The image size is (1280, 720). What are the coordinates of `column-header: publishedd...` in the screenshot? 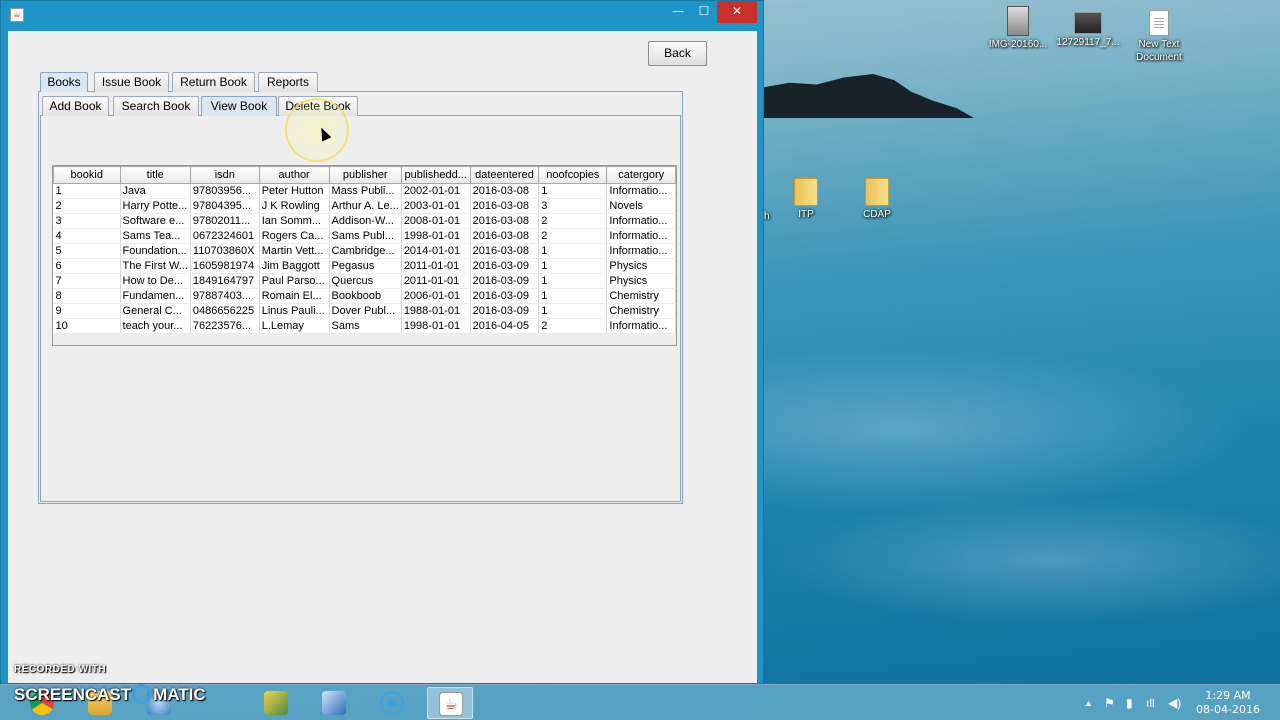 It's located at (435, 175).